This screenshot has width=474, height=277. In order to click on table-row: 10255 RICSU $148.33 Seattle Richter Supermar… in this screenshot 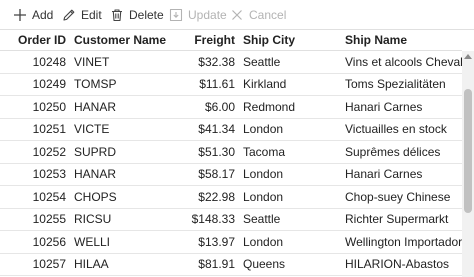, I will do `click(231, 220)`.